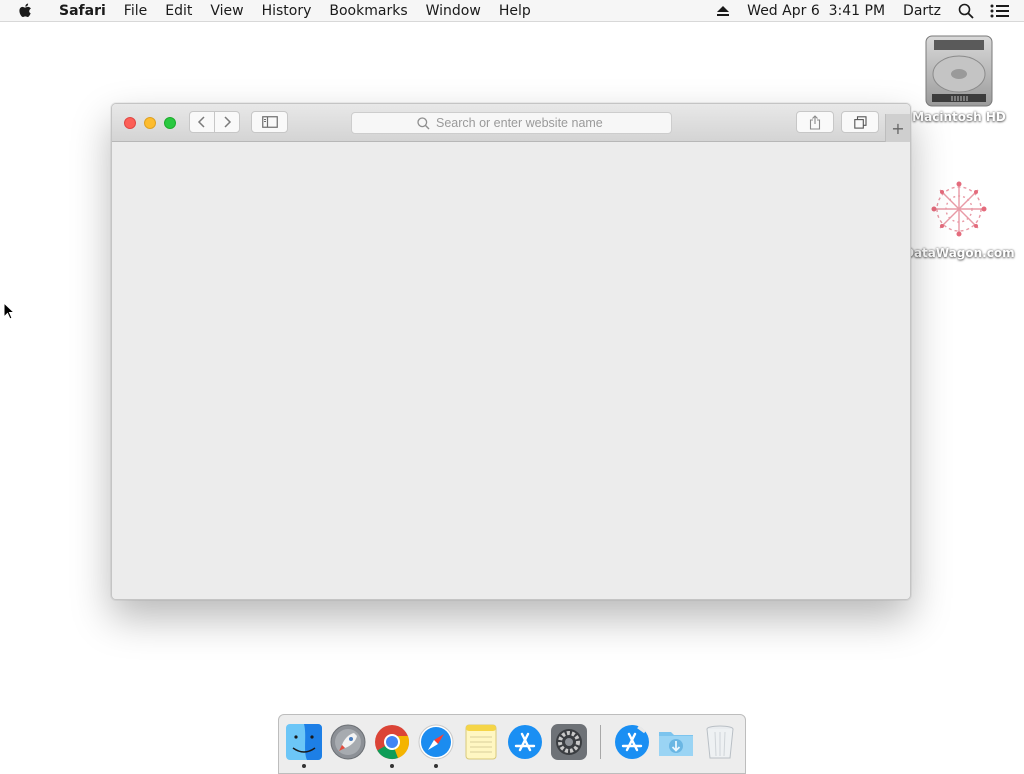 This screenshot has height=774, width=1024. I want to click on applications-folder-icon, so click(632, 742).